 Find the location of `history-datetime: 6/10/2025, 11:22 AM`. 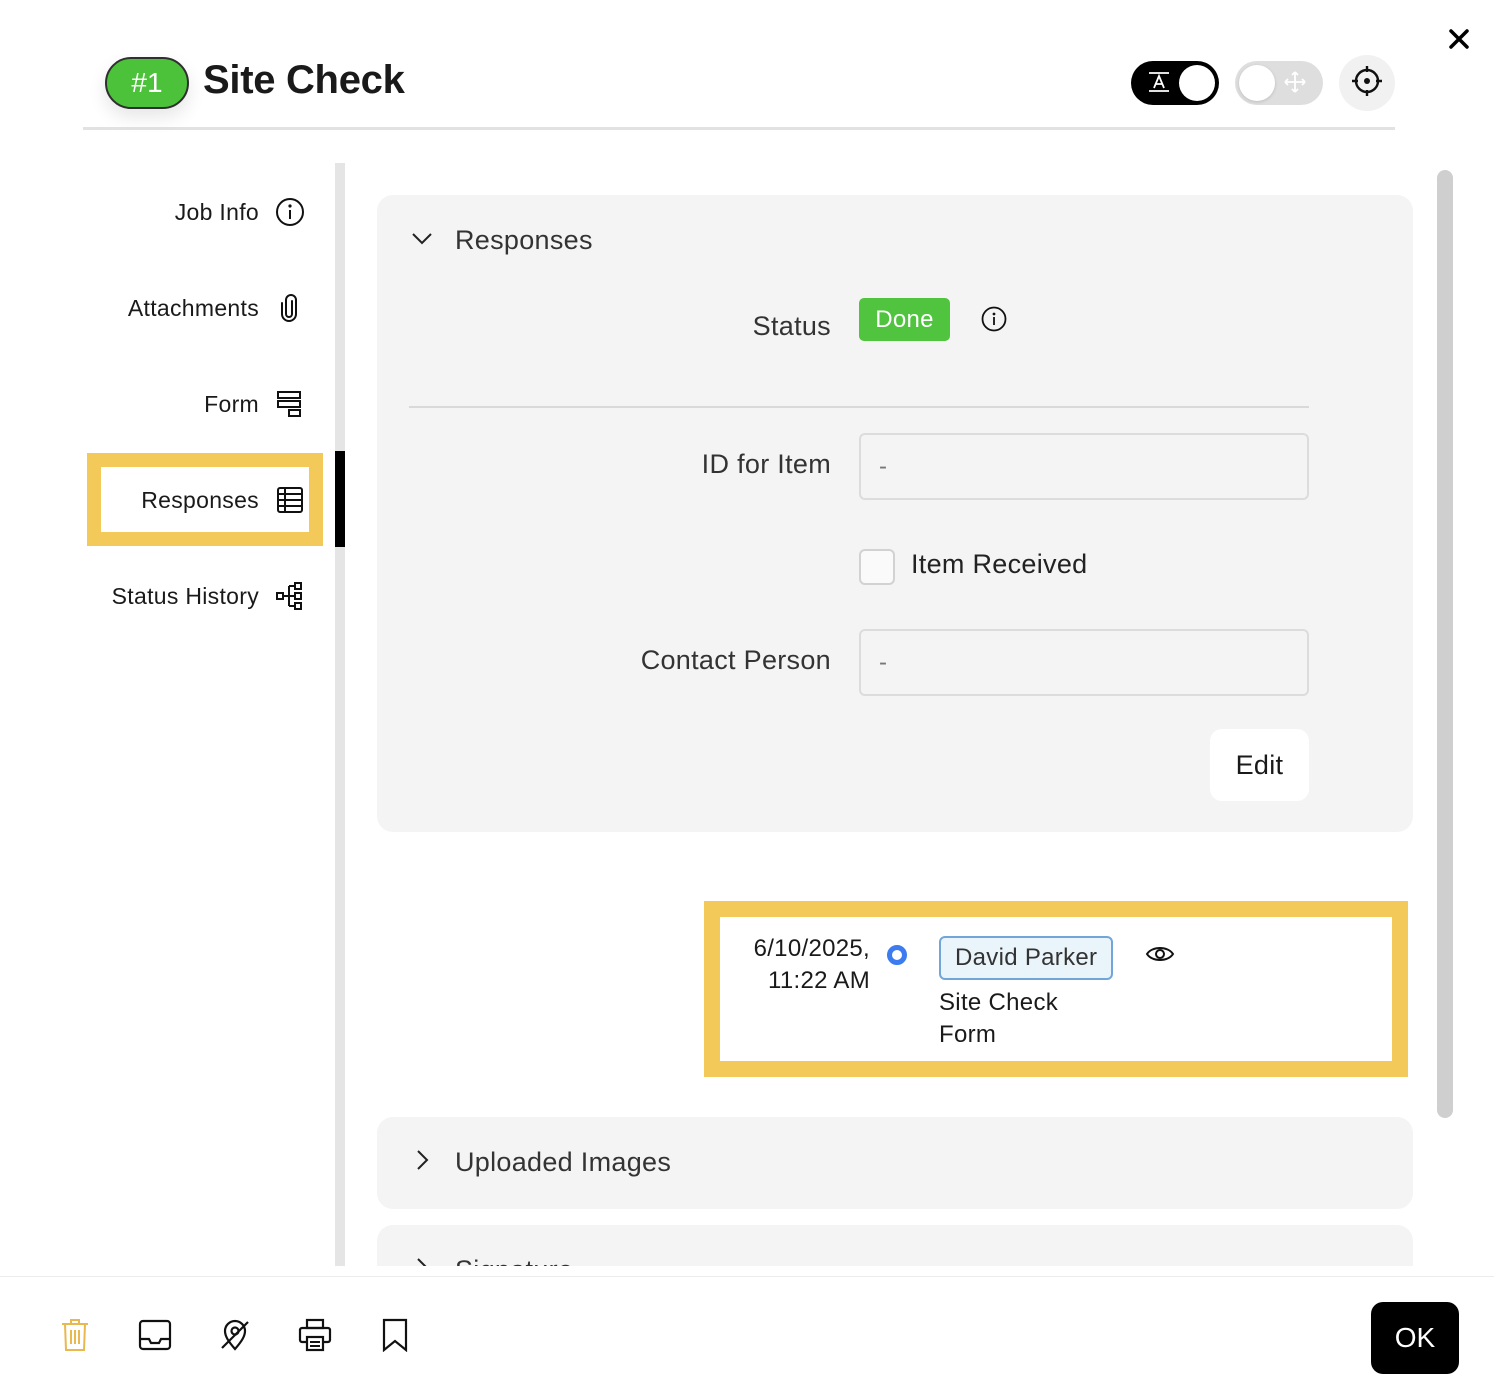

history-datetime: 6/10/2025, 11:22 AM is located at coordinates (812, 965).